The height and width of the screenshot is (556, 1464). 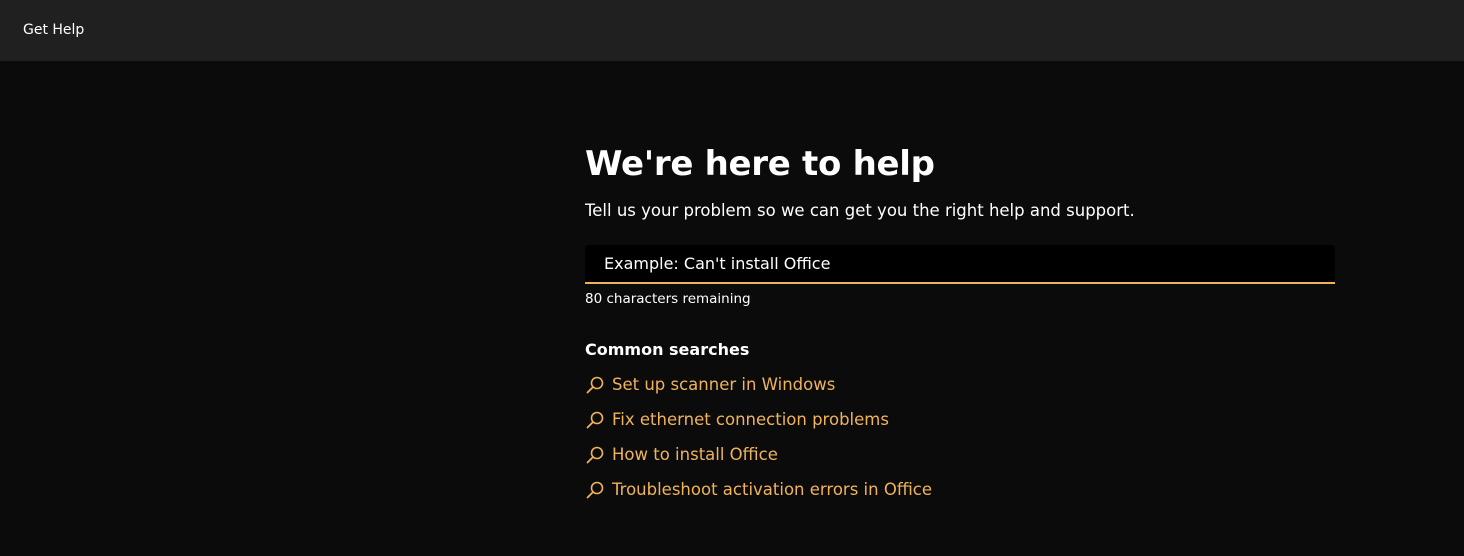 I want to click on characters-remaining: 80 characters remaining, so click(x=668, y=299).